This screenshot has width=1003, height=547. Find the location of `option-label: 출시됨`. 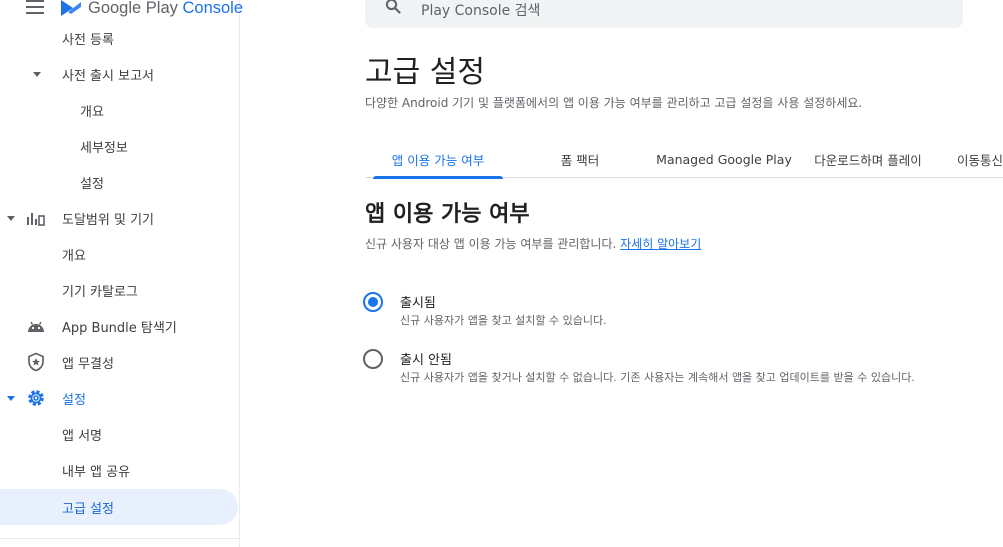

option-label: 출시됨 is located at coordinates (418, 303).